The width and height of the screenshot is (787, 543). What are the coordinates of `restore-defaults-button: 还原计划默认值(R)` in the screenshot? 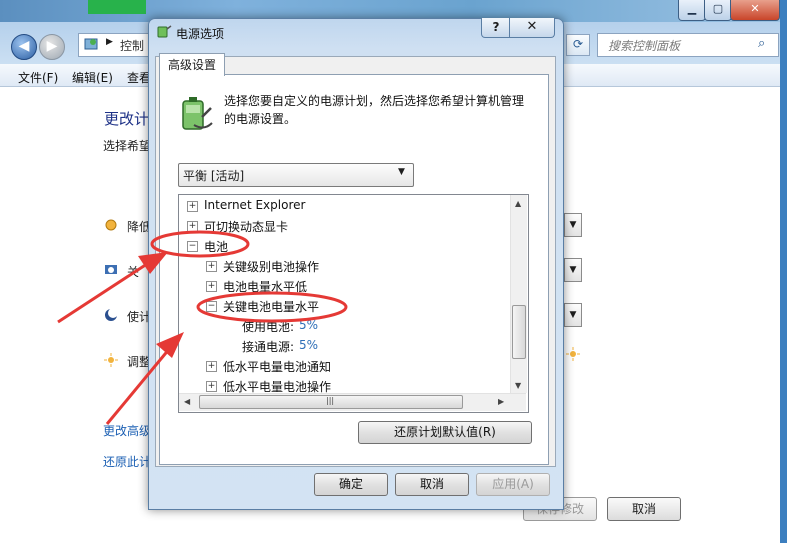 It's located at (445, 432).